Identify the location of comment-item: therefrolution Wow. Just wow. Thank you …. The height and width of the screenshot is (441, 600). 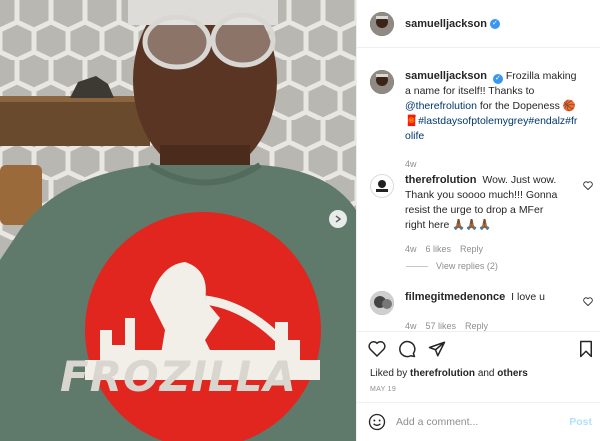
(480, 215).